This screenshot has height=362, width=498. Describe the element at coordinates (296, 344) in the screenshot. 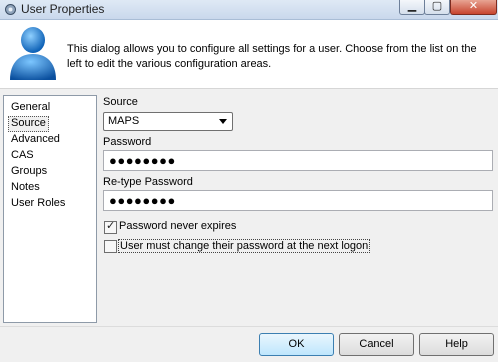

I see `ok-button: OK` at that location.